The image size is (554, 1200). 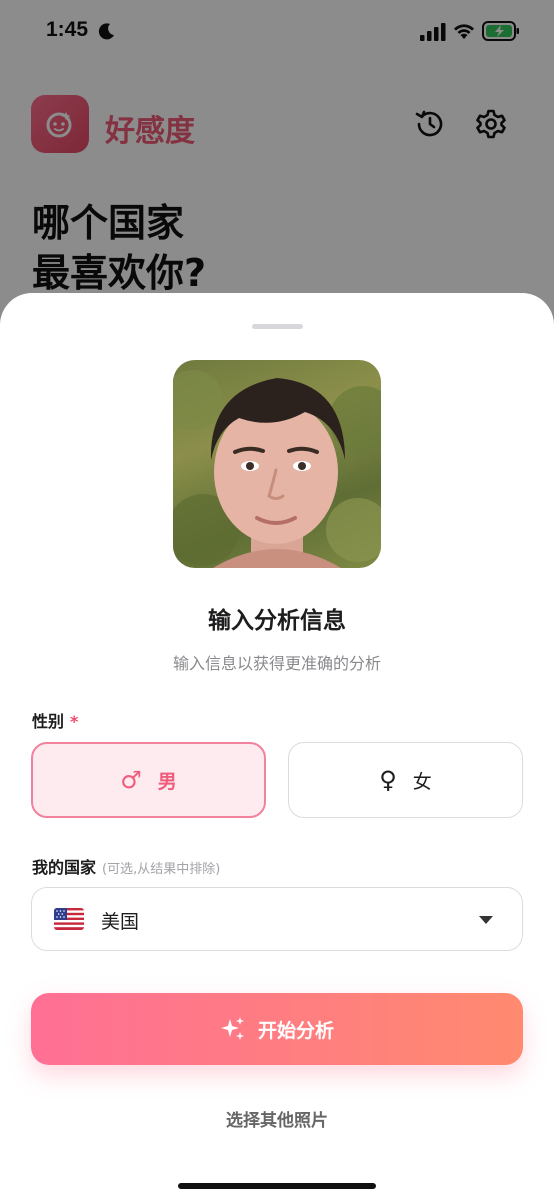 I want to click on country-label: 我的国家 (可选,从结果中排除), so click(x=126, y=866).